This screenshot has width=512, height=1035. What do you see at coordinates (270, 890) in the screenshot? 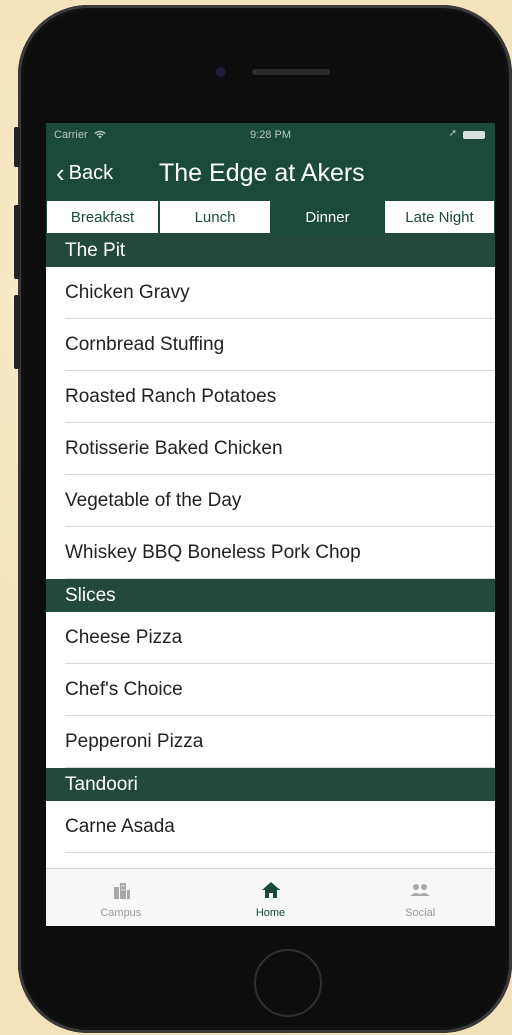
I see `home-icon` at bounding box center [270, 890].